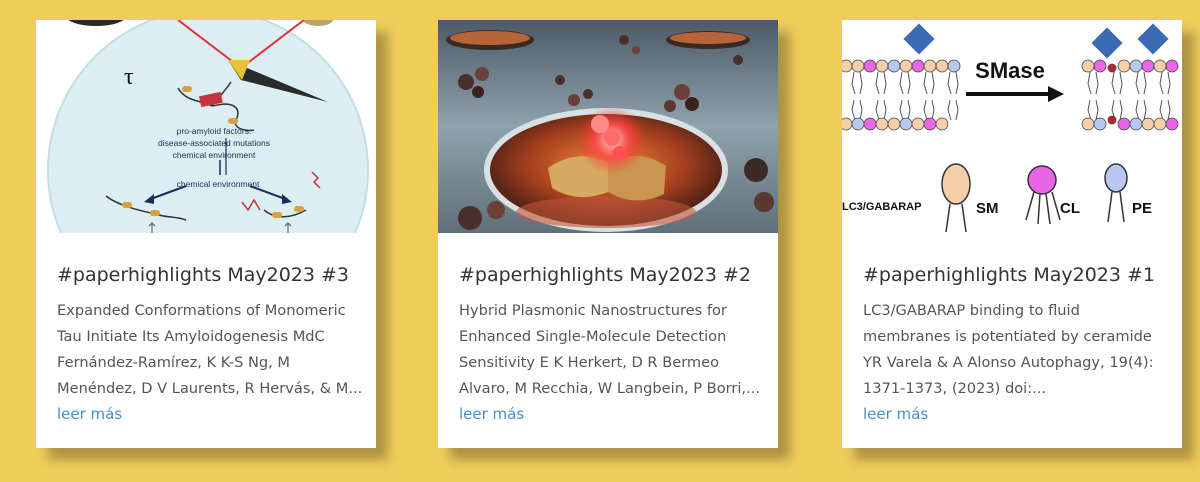 The width and height of the screenshot is (1200, 482). Describe the element at coordinates (129, 77) in the screenshot. I see `tau-symbol: τ` at that location.